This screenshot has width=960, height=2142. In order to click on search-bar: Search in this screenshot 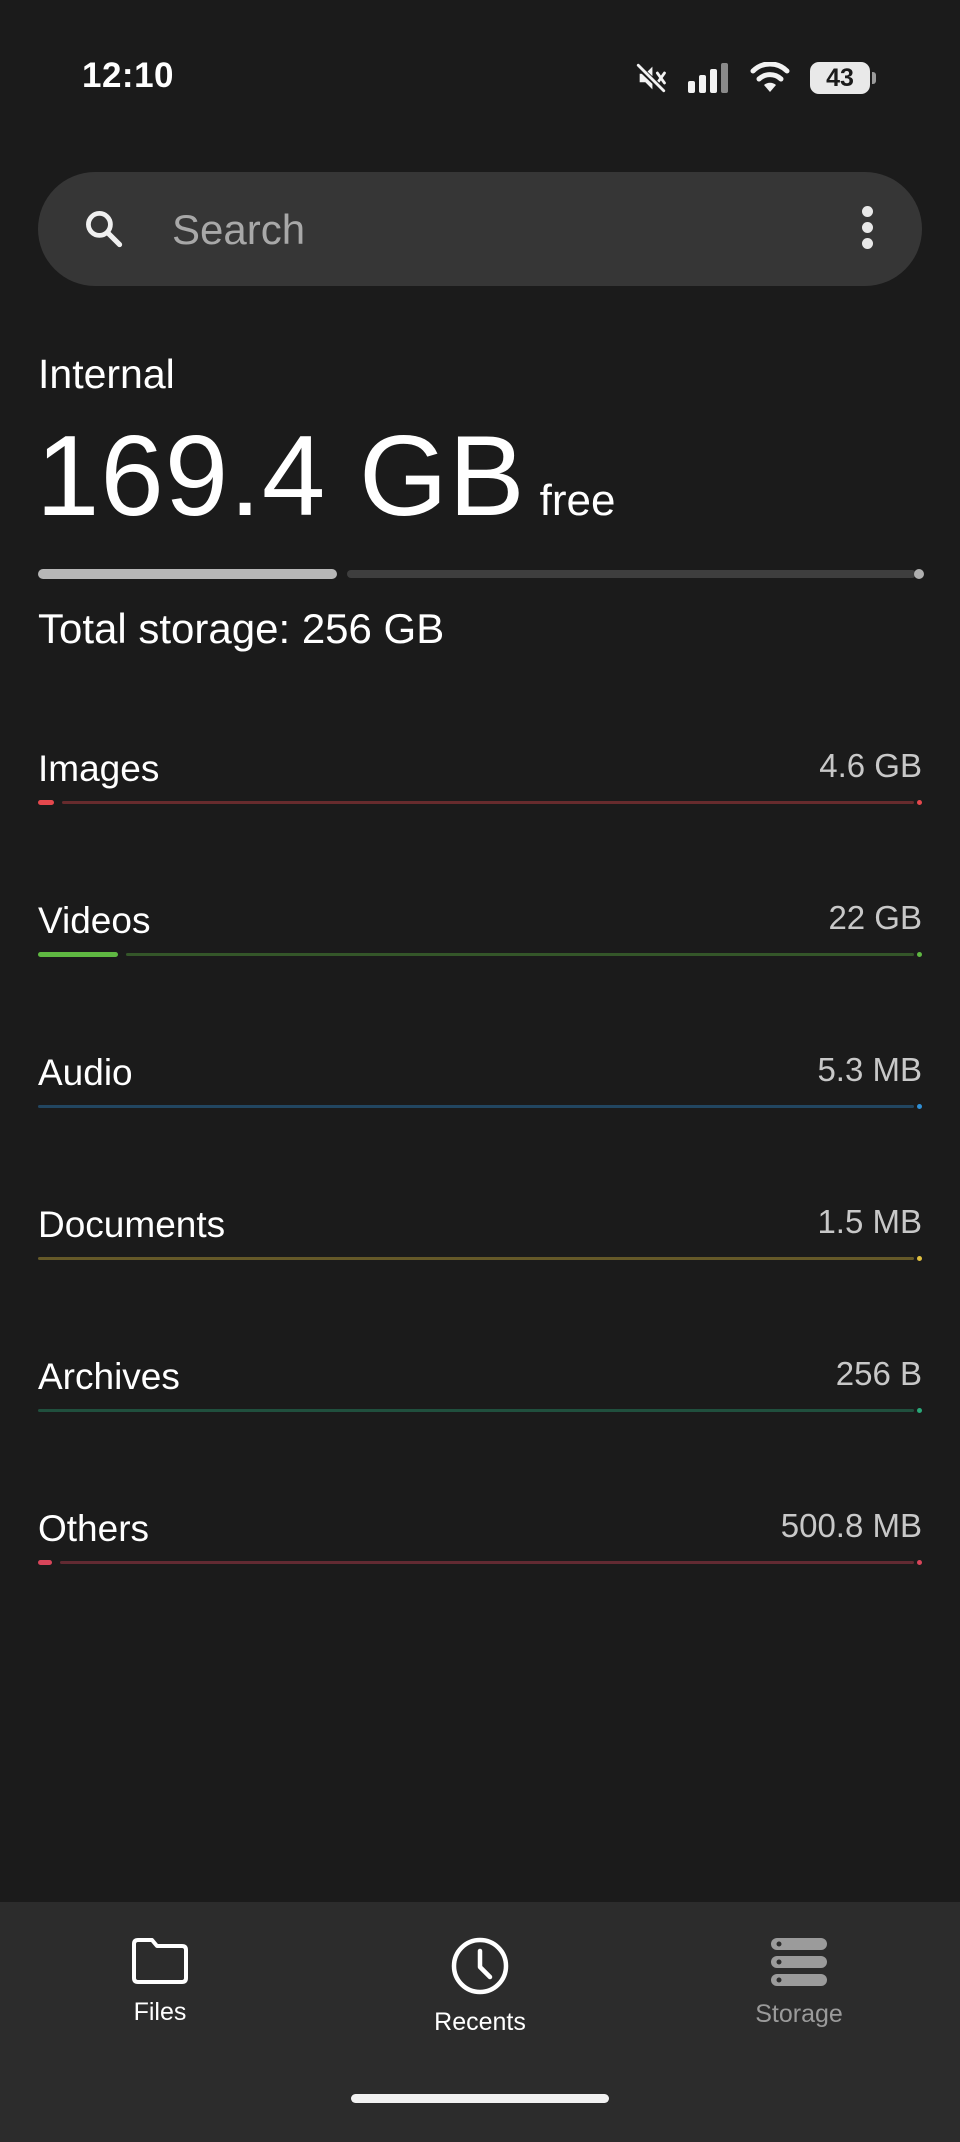, I will do `click(480, 229)`.